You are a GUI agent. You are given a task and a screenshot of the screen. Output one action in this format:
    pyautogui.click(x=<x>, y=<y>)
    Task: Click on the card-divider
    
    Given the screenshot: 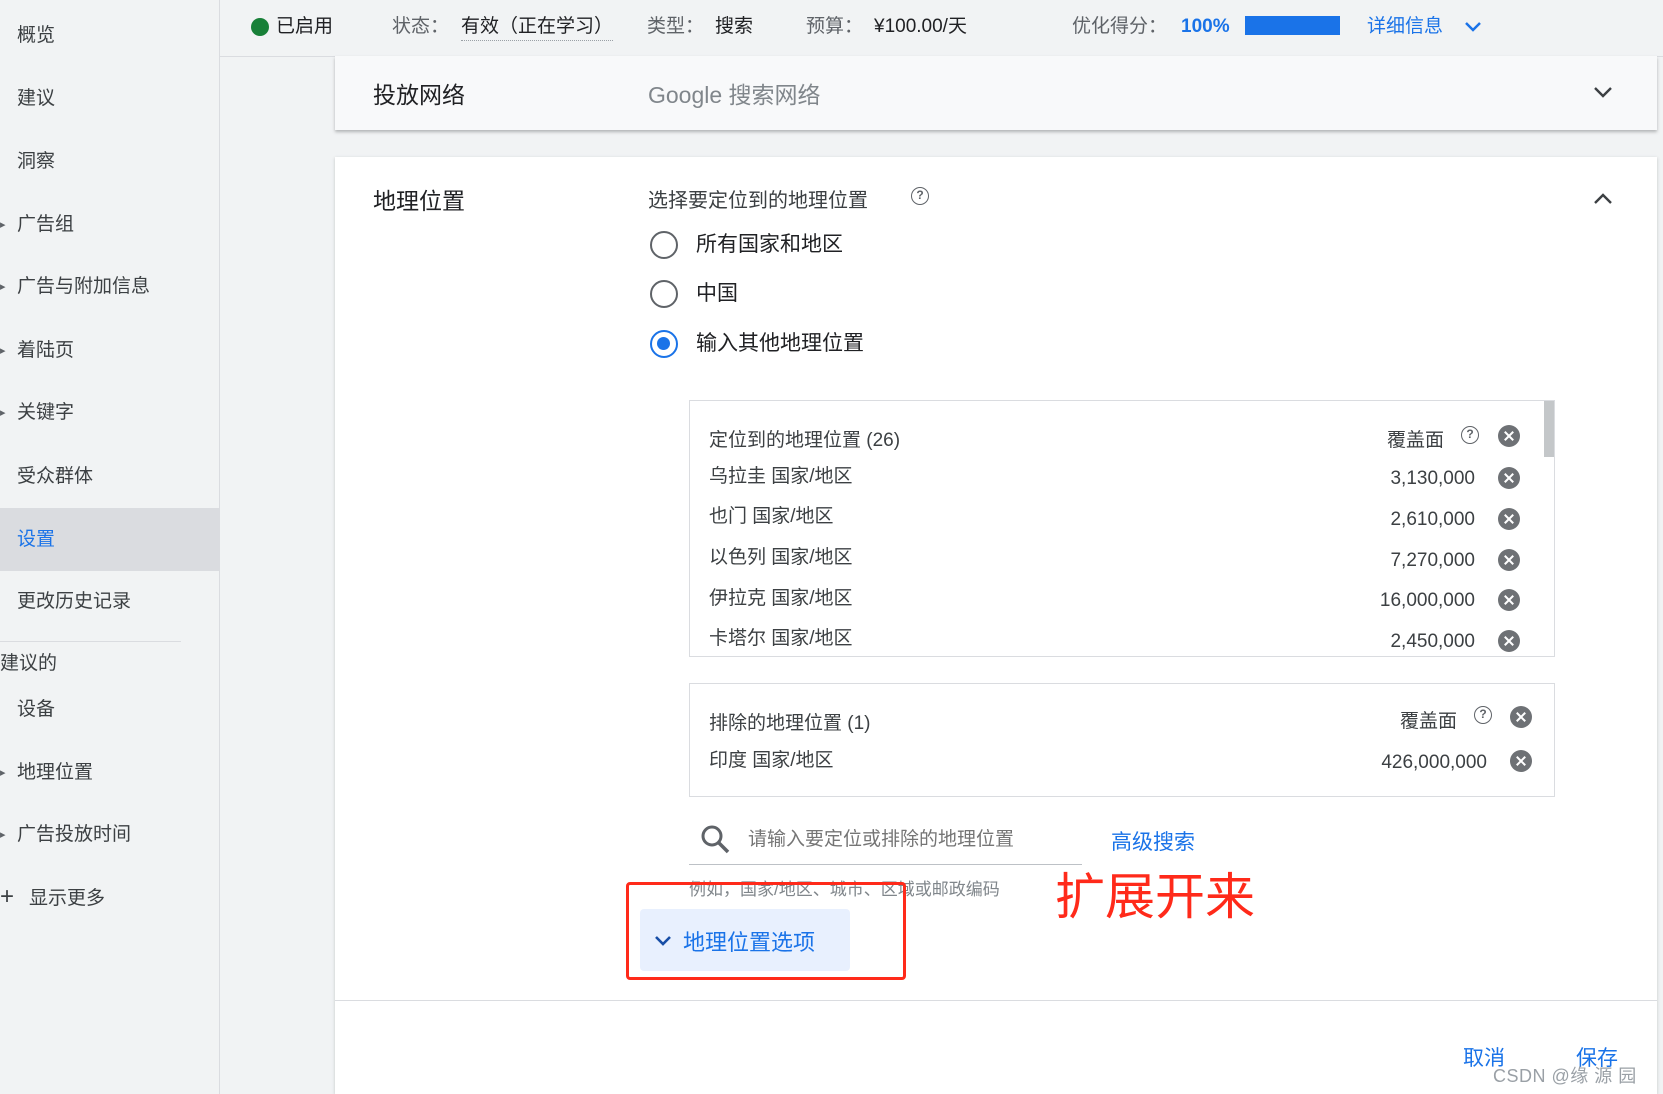 What is the action you would take?
    pyautogui.click(x=996, y=1000)
    